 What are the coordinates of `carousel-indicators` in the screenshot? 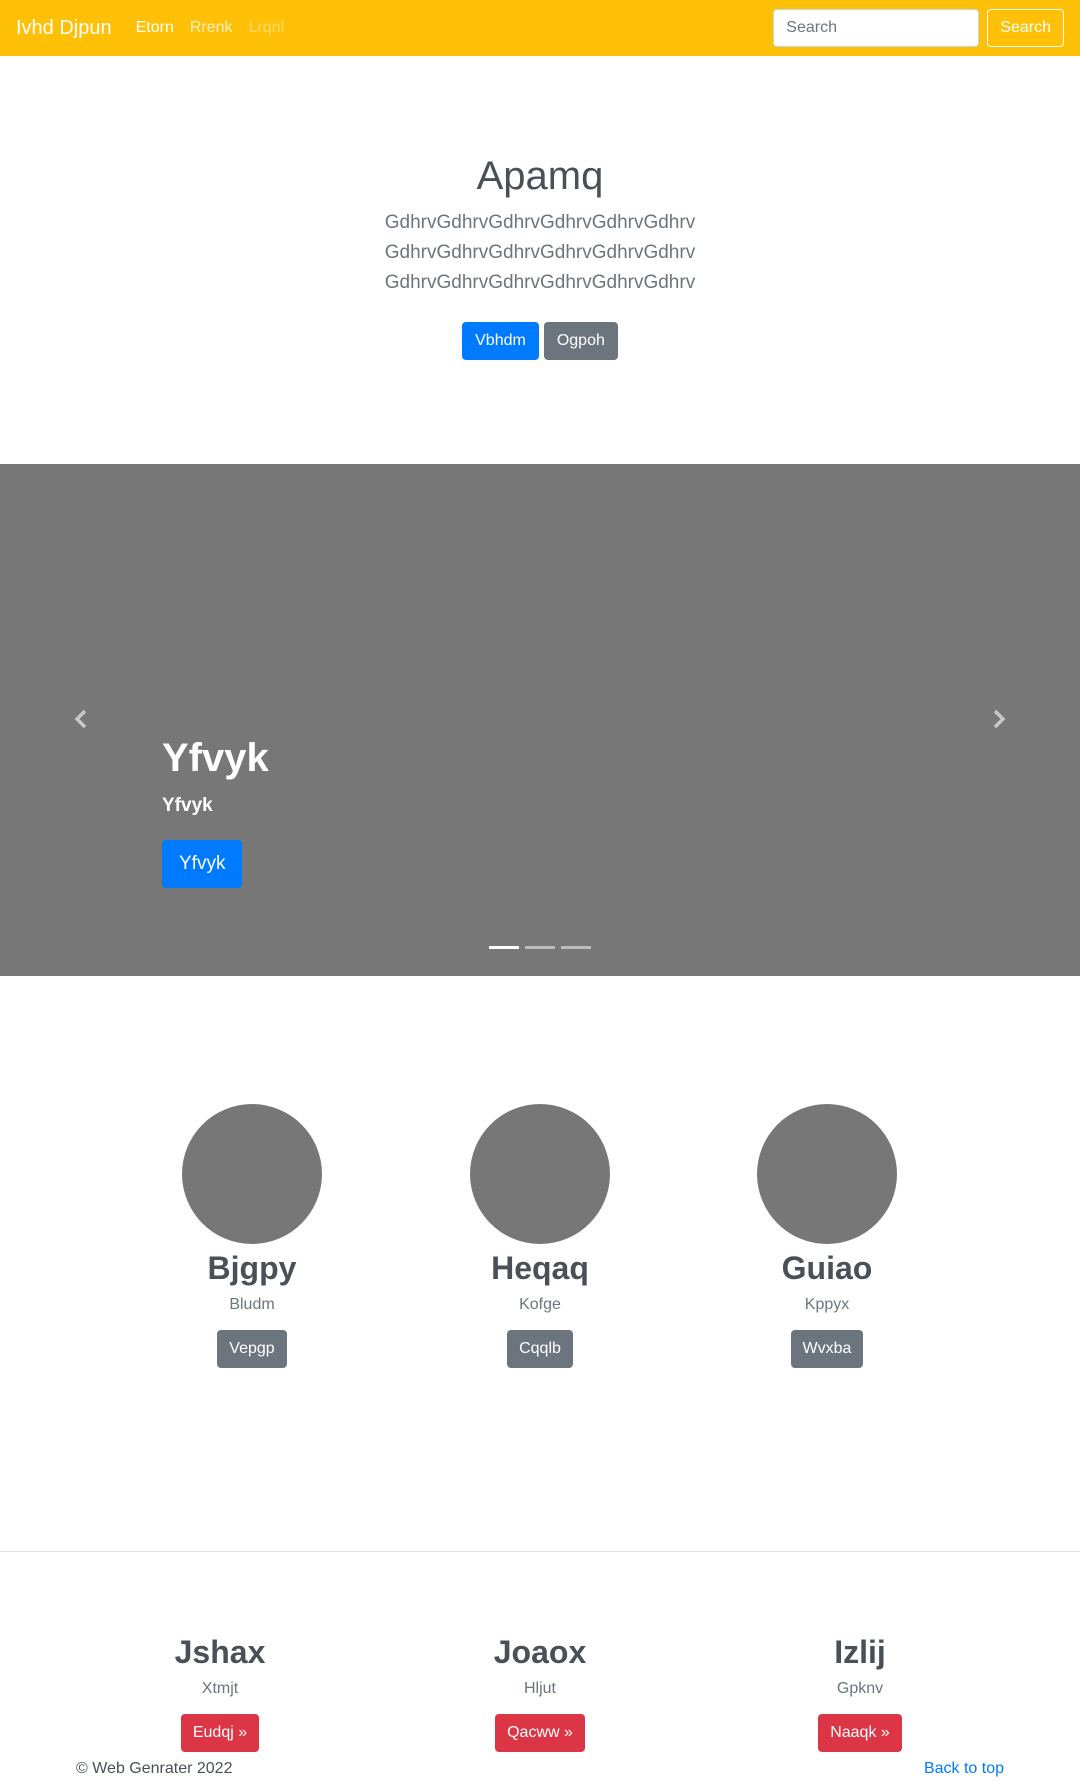 It's located at (540, 947).